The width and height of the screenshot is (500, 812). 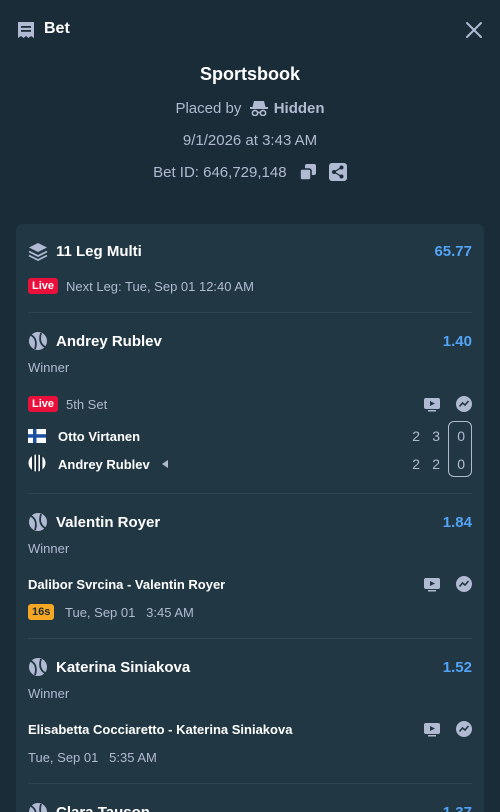 What do you see at coordinates (250, 252) in the screenshot?
I see `multi-header: 11 Leg Multi 65.77` at bounding box center [250, 252].